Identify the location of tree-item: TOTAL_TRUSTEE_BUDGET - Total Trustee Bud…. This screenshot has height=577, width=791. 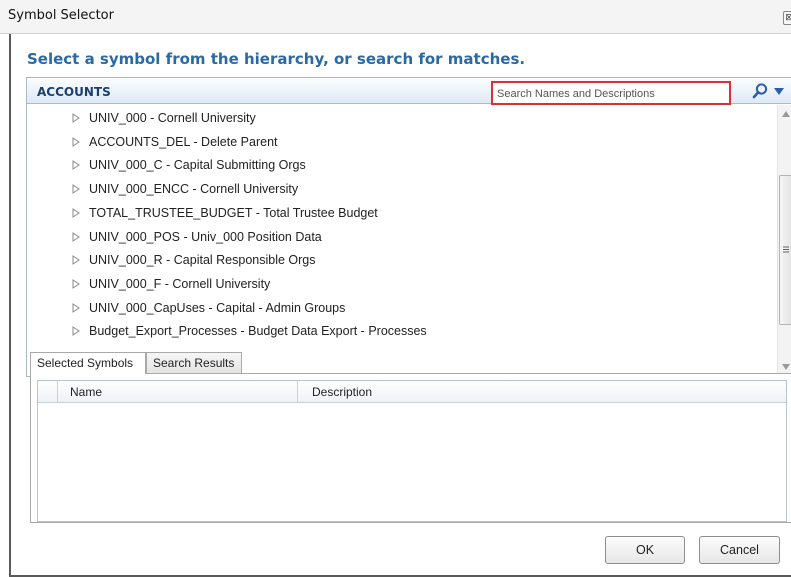
(224, 213).